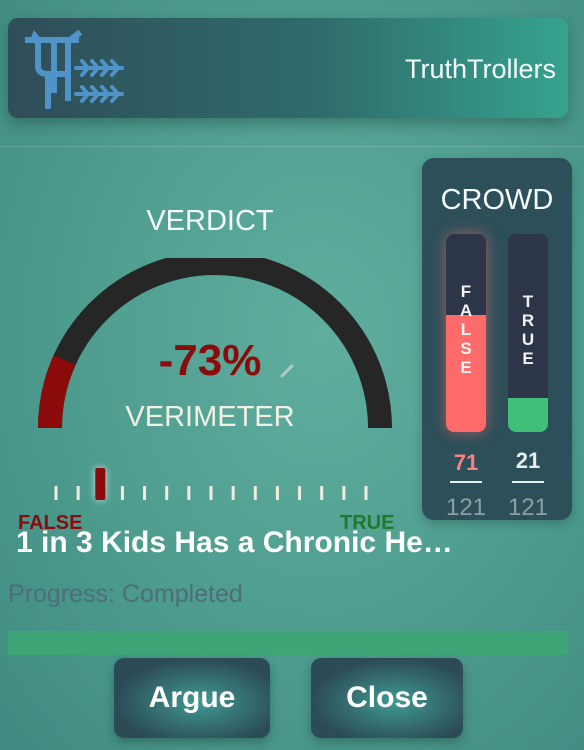 The image size is (584, 750). I want to click on crowd-true-label: TRUE, so click(528, 330).